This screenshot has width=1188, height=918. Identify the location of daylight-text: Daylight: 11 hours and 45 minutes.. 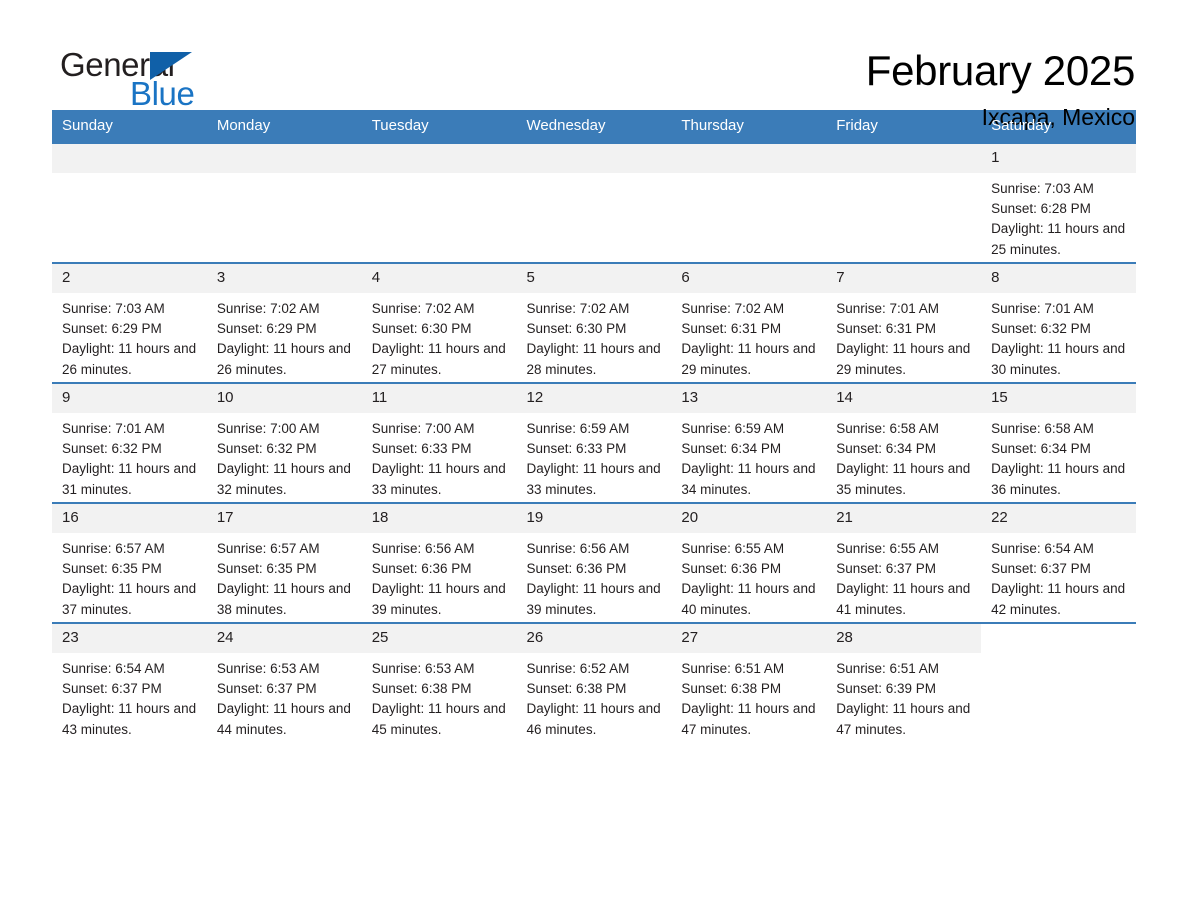
(438, 719).